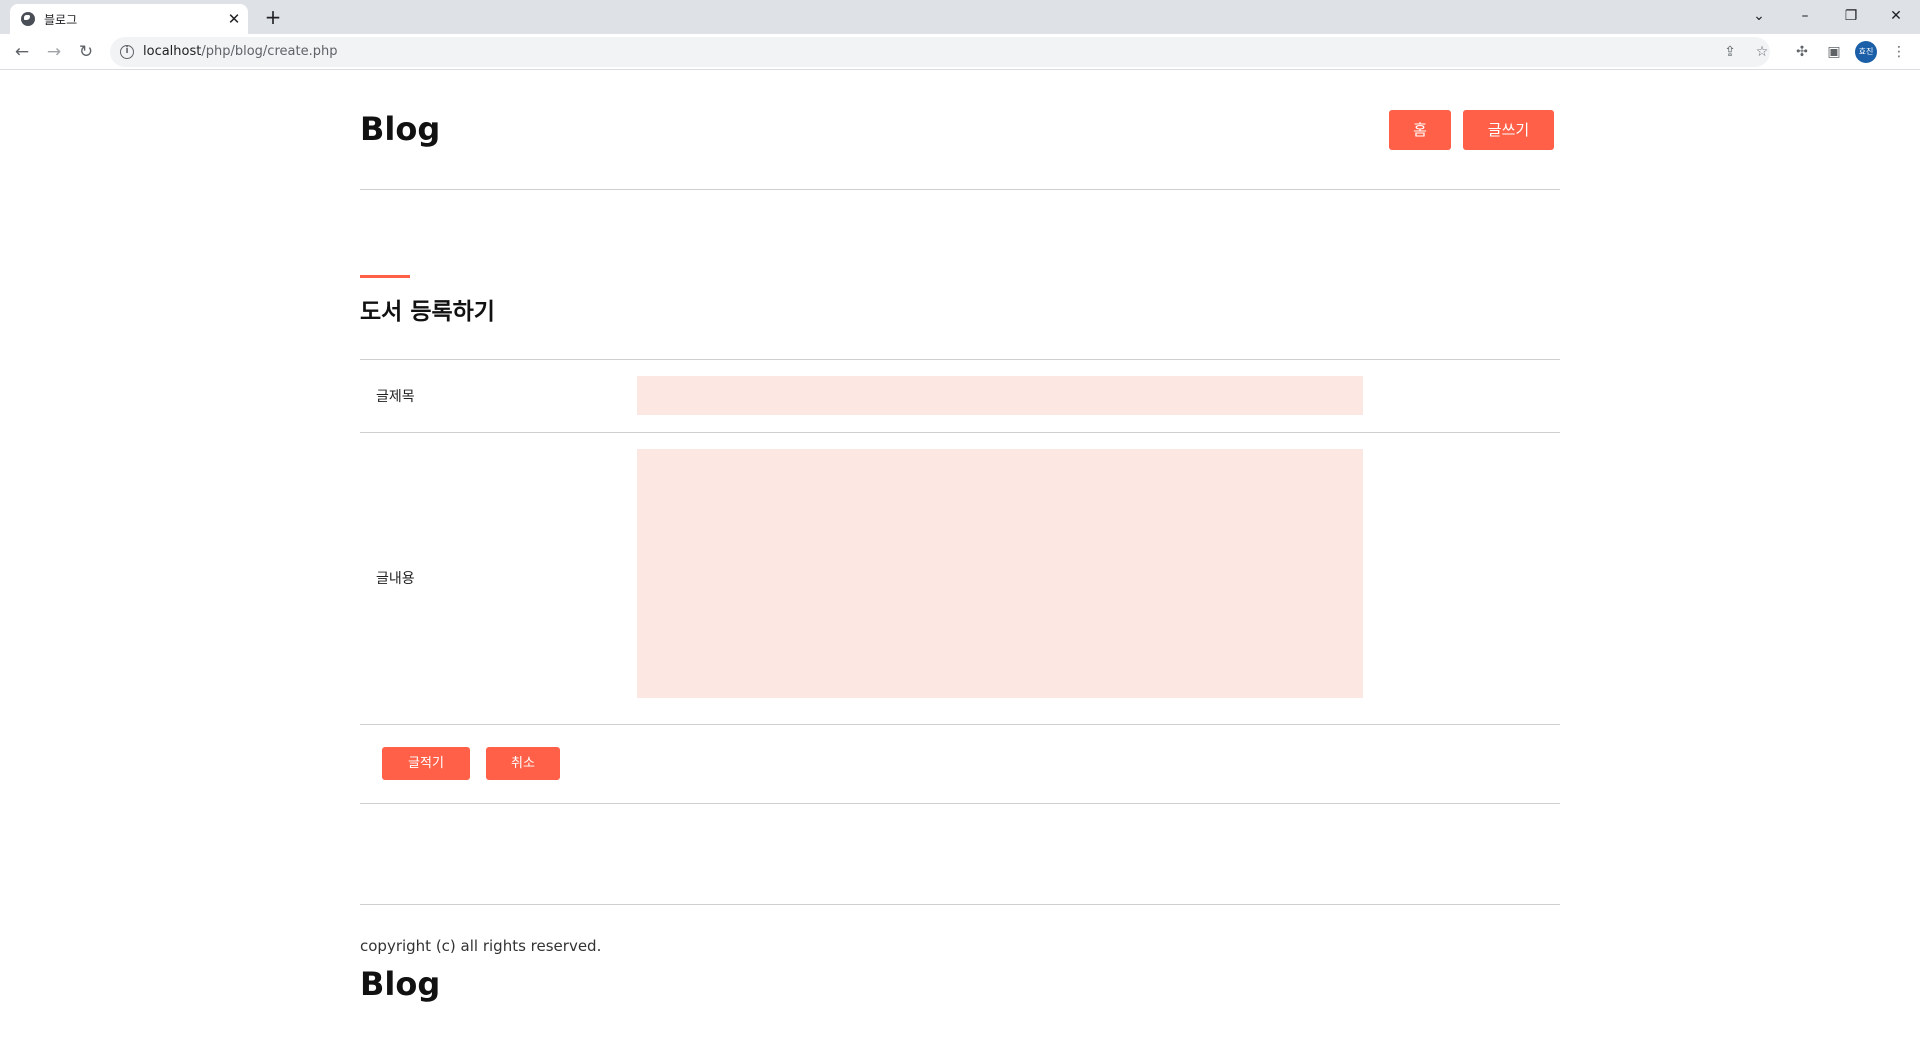  What do you see at coordinates (427, 312) in the screenshot?
I see `section-title: 도서 등록하기` at bounding box center [427, 312].